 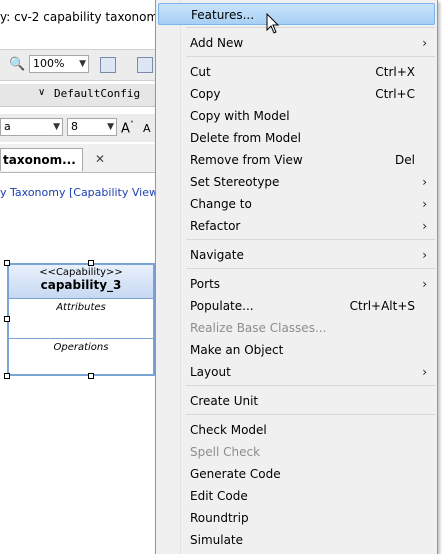 What do you see at coordinates (147, 128) in the screenshot?
I see `shrink-font-icon: A` at bounding box center [147, 128].